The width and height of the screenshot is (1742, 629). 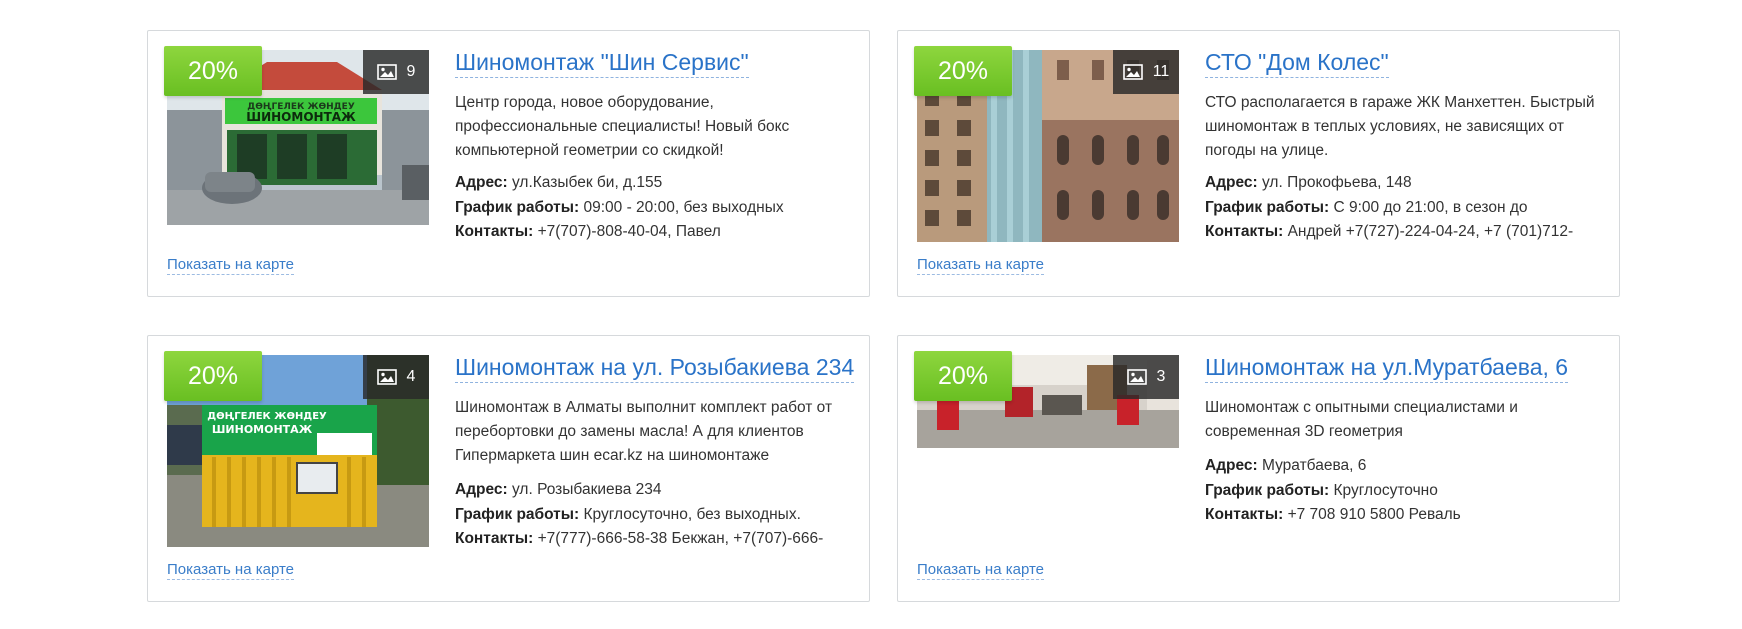 I want to click on hours-value: Круглосуточно, so click(x=1385, y=490).